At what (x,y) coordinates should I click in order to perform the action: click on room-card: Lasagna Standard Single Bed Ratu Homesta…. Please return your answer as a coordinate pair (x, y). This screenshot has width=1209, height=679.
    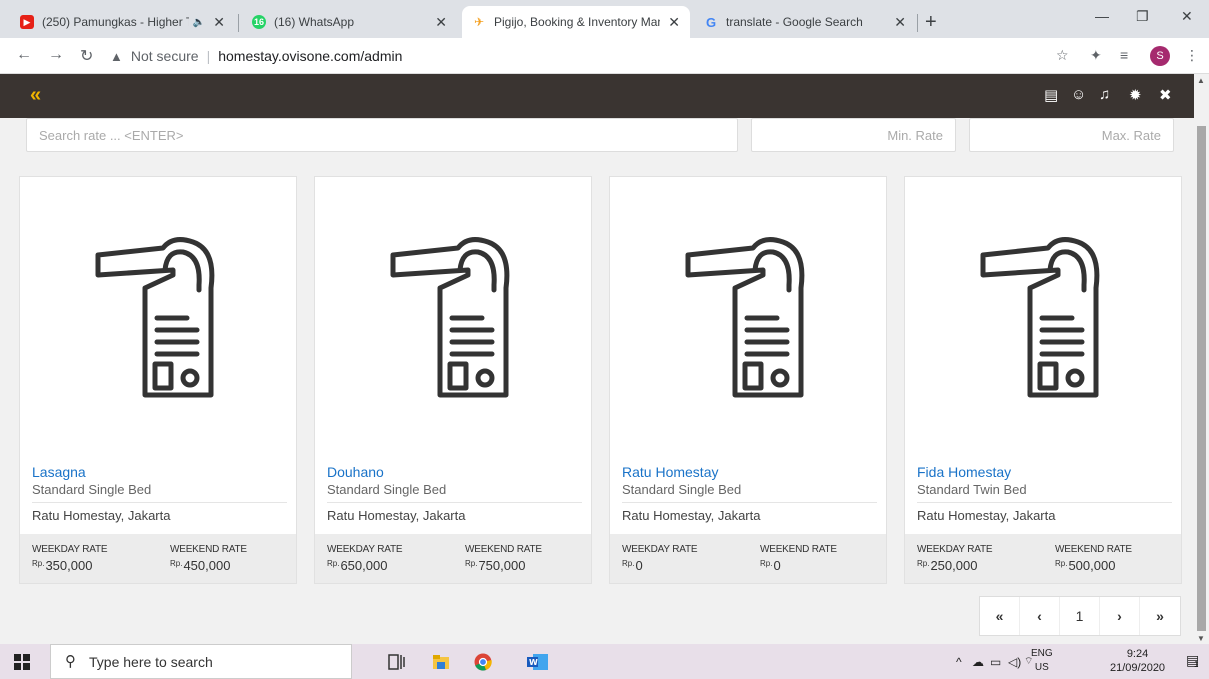
    Looking at the image, I should click on (158, 380).